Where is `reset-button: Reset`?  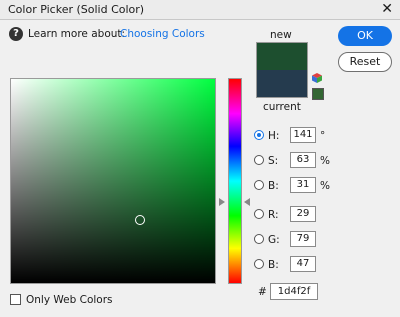 reset-button: Reset is located at coordinates (365, 62).